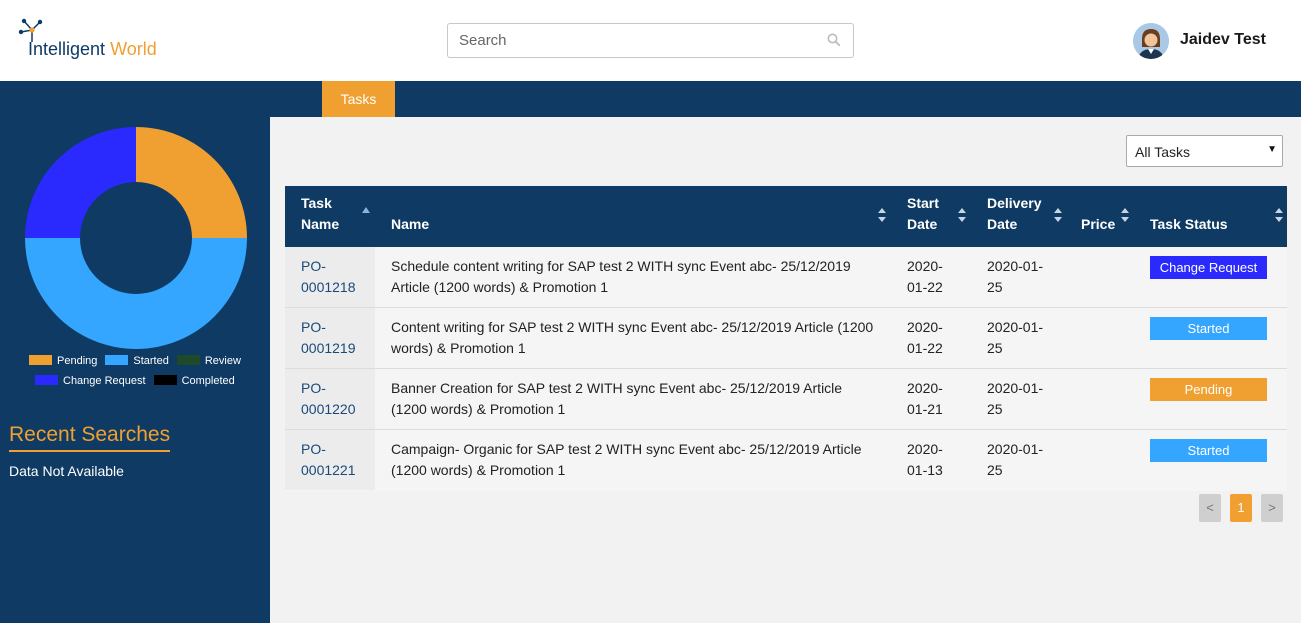  What do you see at coordinates (1210, 508) in the screenshot?
I see `prev-page-button: <` at bounding box center [1210, 508].